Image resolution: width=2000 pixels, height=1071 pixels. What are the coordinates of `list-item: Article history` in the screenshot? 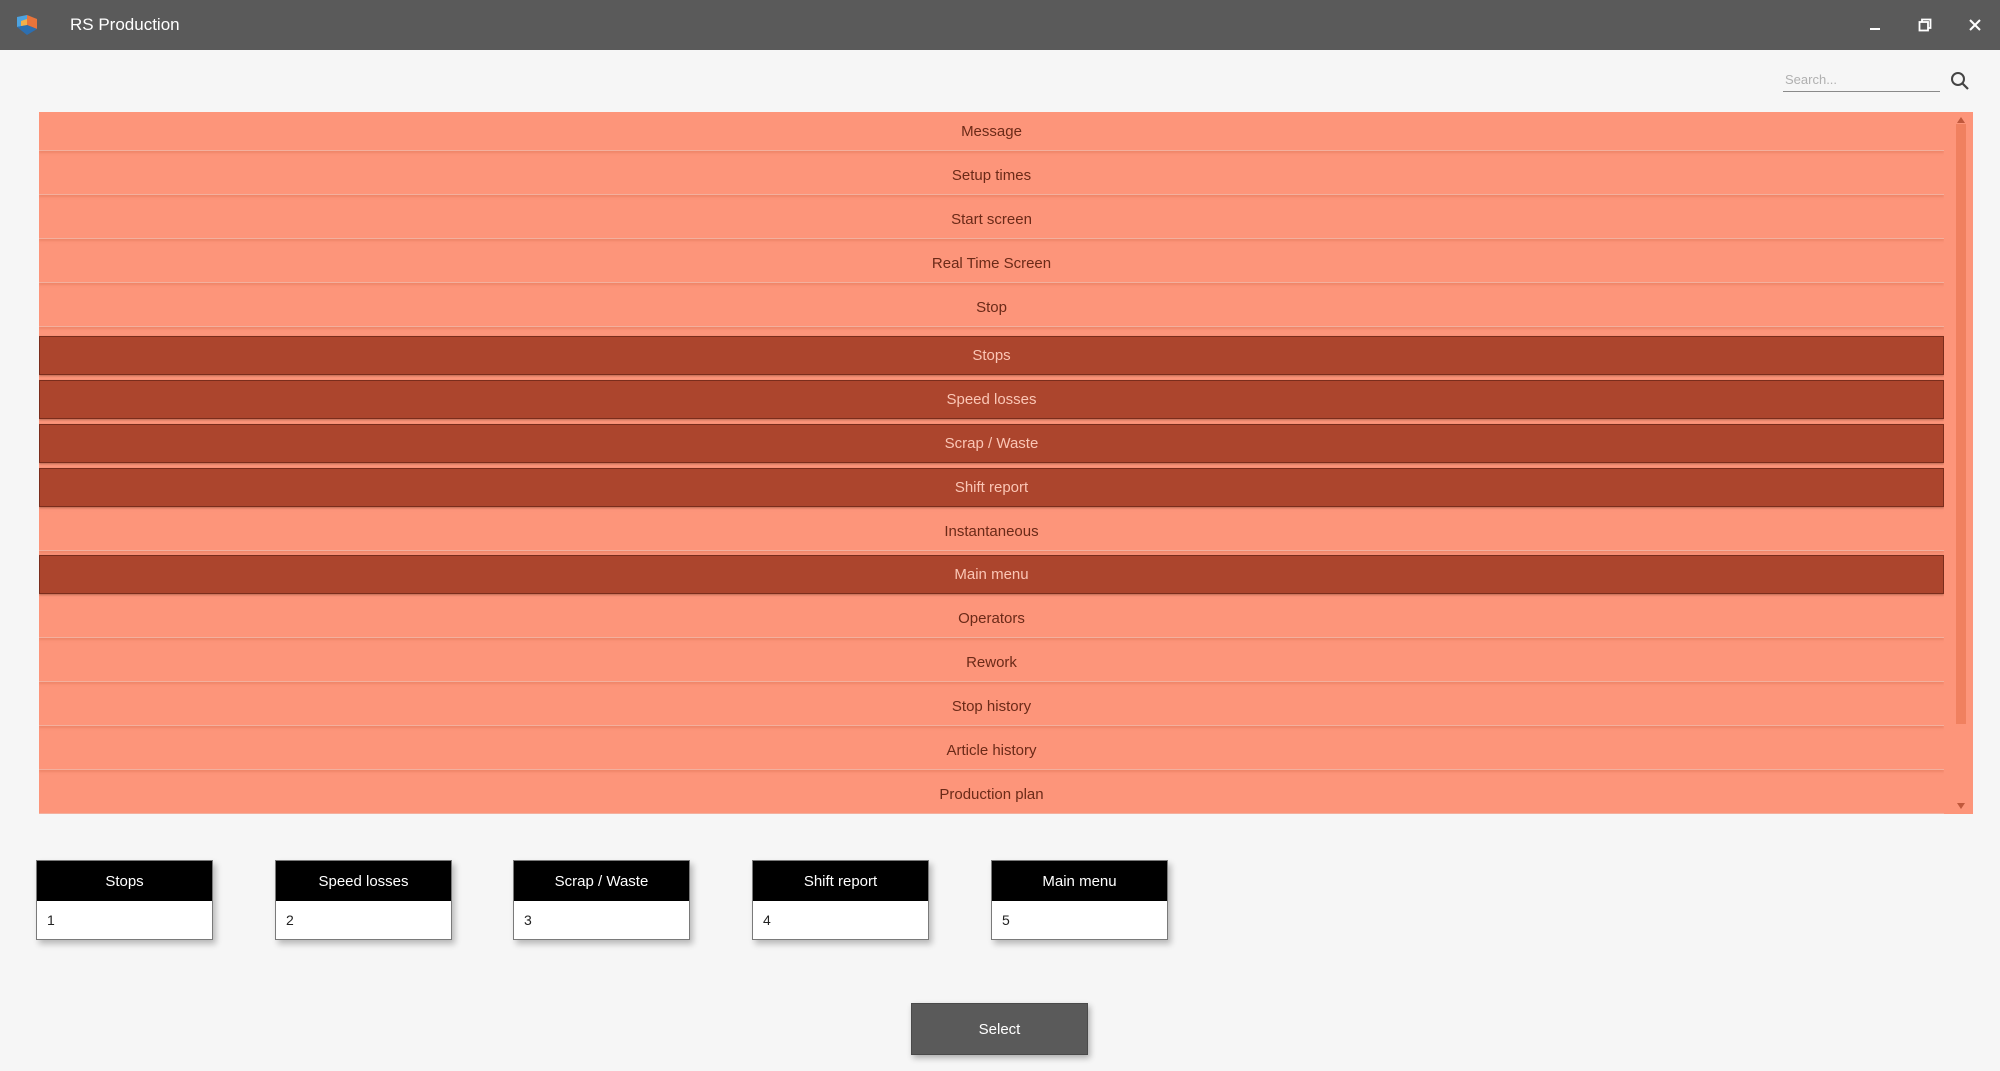 It's located at (991, 750).